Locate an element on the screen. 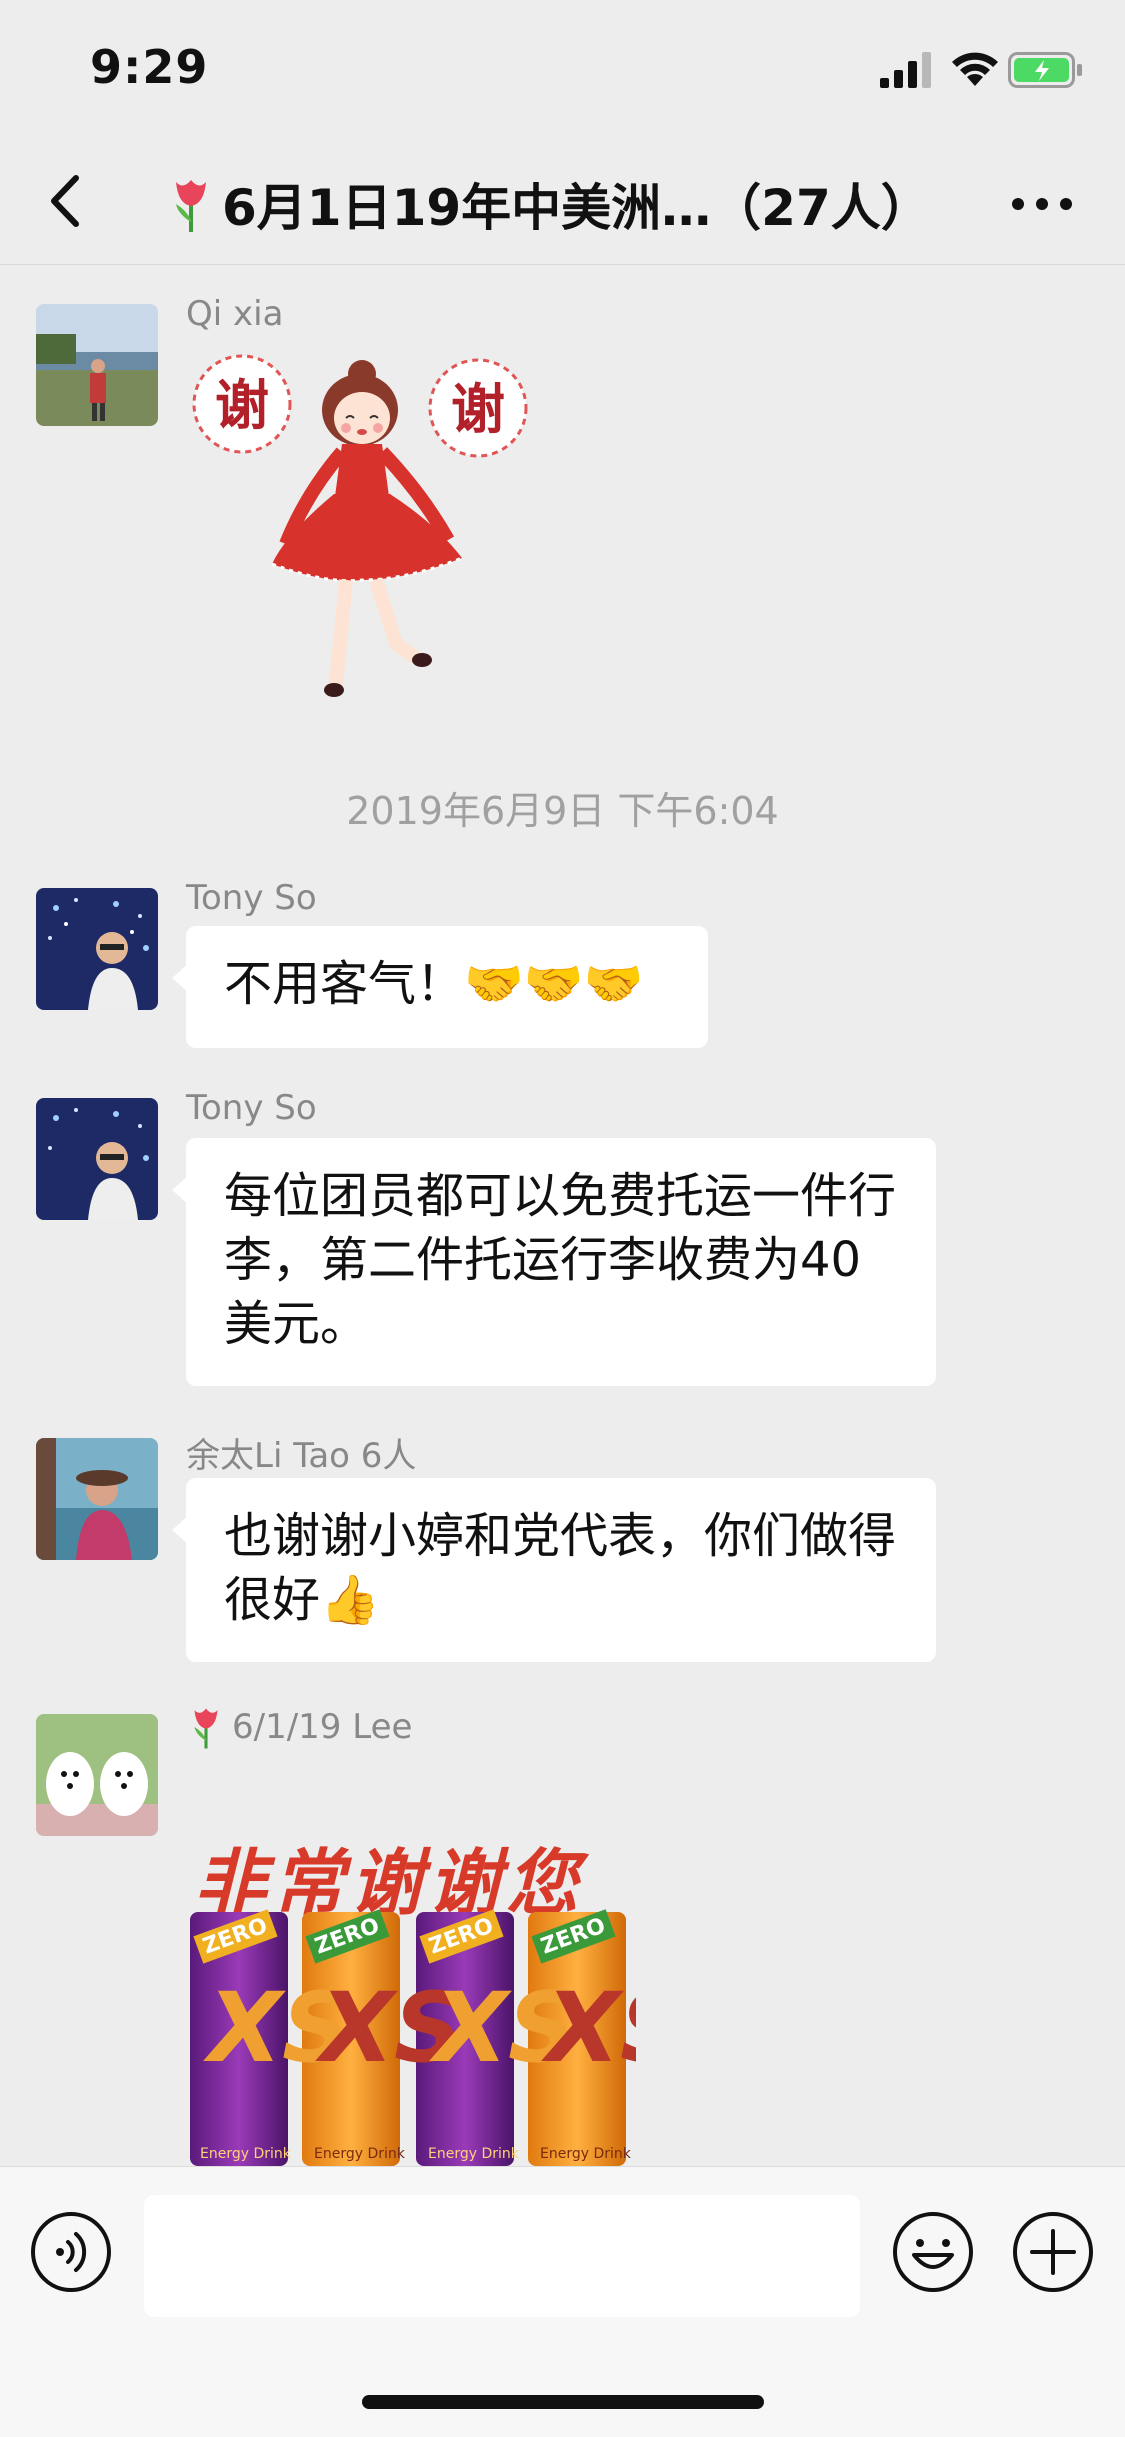  battery-icon is located at coordinates (1045, 70).